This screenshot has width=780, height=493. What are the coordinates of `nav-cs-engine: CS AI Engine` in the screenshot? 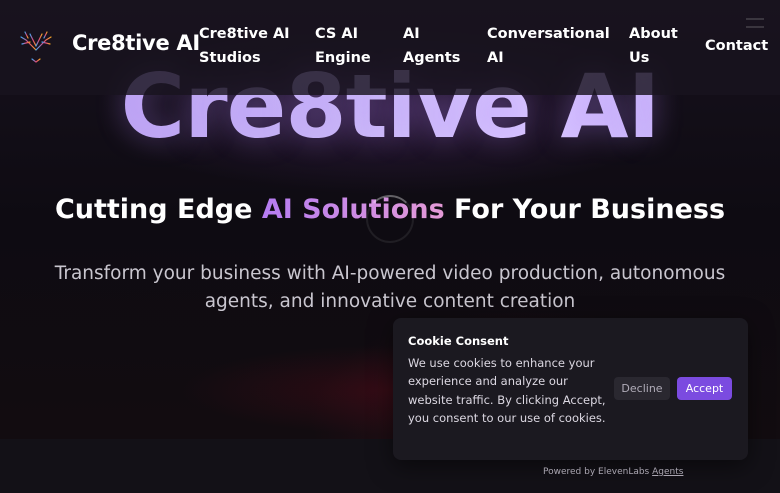 It's located at (343, 46).